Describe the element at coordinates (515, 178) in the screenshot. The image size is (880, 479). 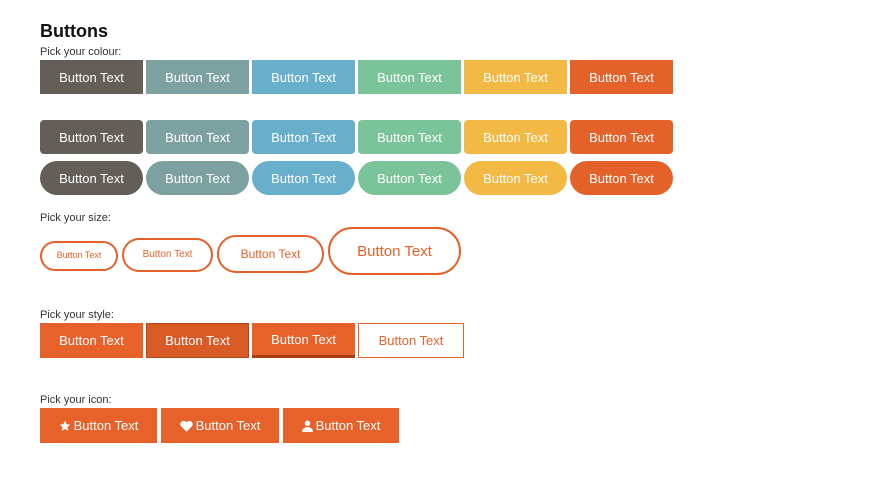
I see `colour-button-yellow-pill: Button Text` at that location.